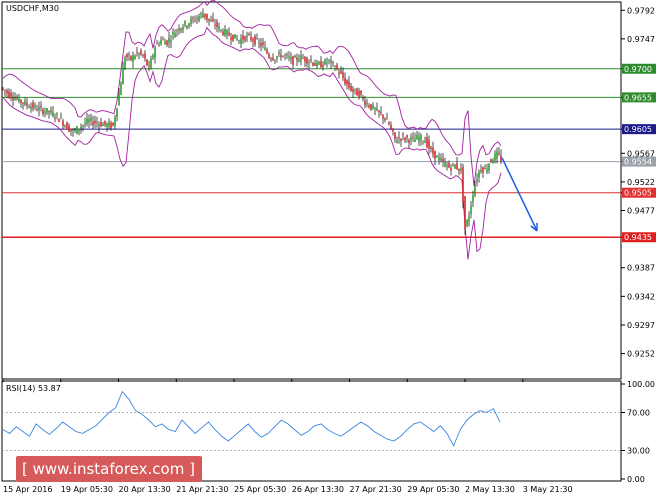 Image resolution: width=664 pixels, height=498 pixels. What do you see at coordinates (260, 489) in the screenshot?
I see `time-tick-label: 25 Apr 05:30` at bounding box center [260, 489].